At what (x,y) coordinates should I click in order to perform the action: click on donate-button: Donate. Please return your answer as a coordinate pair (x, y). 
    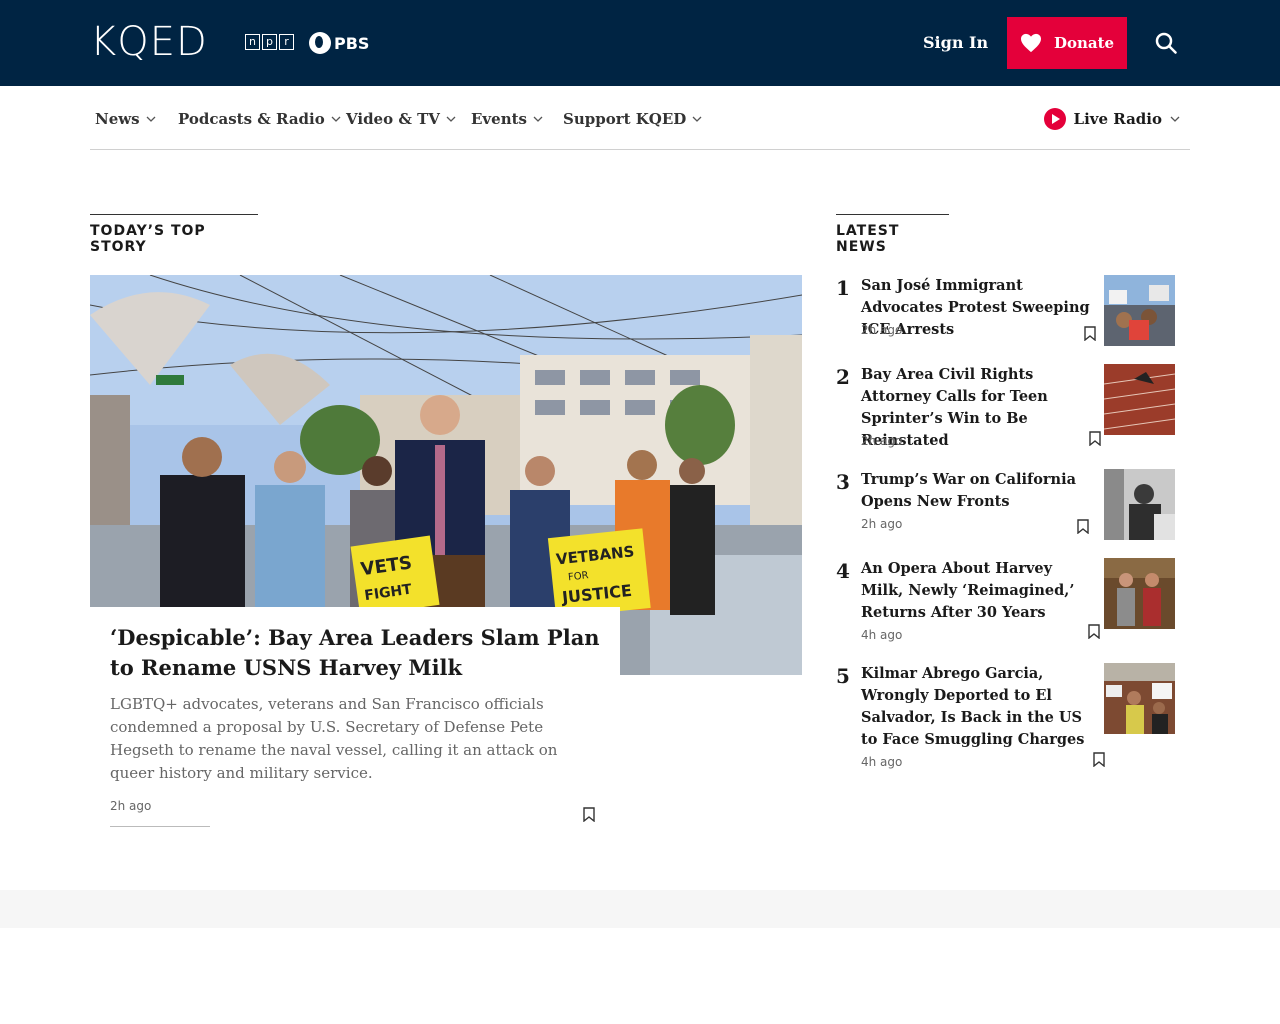
    Looking at the image, I should click on (1067, 43).